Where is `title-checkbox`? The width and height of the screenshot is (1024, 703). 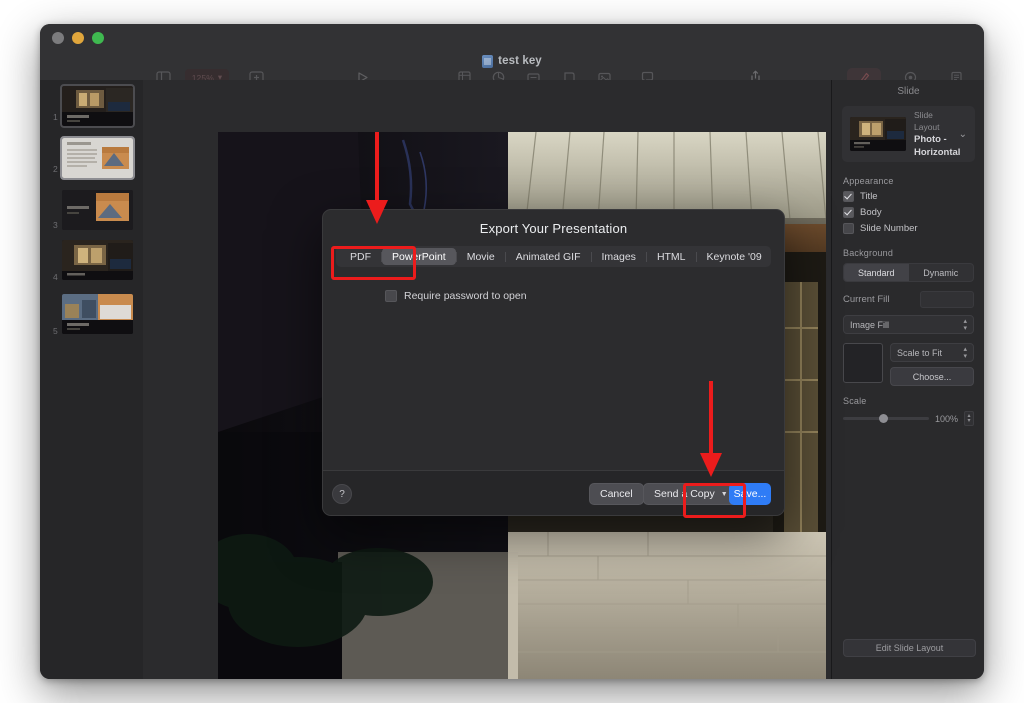 title-checkbox is located at coordinates (848, 196).